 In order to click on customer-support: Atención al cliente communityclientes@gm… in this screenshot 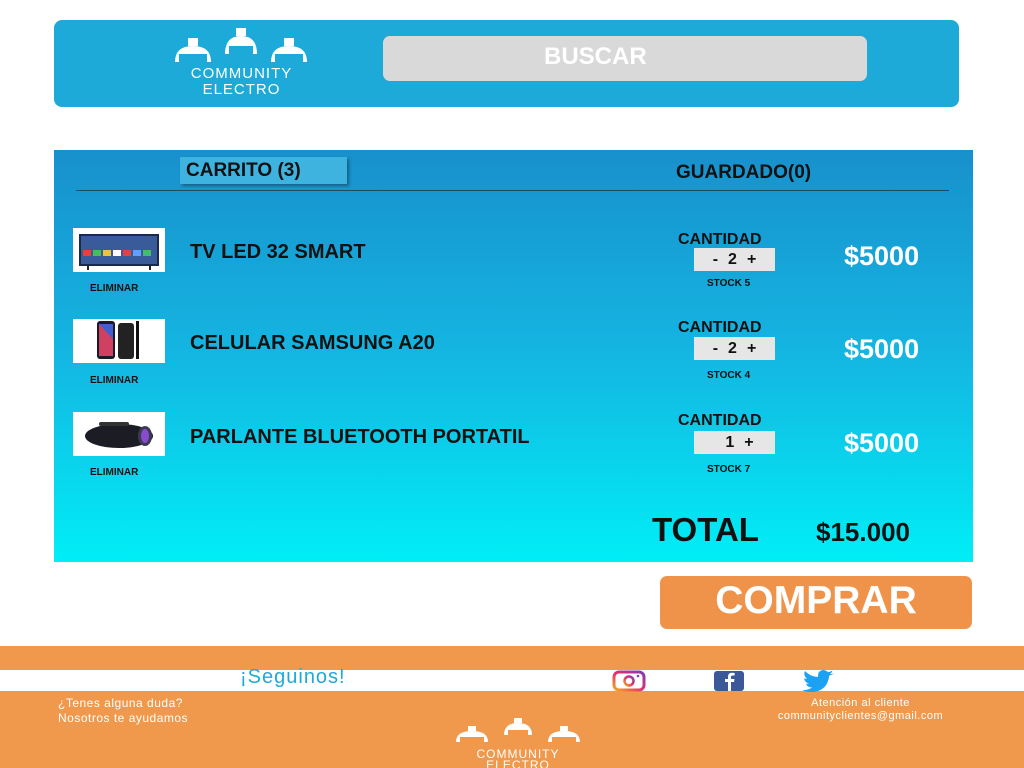, I will do `click(860, 710)`.